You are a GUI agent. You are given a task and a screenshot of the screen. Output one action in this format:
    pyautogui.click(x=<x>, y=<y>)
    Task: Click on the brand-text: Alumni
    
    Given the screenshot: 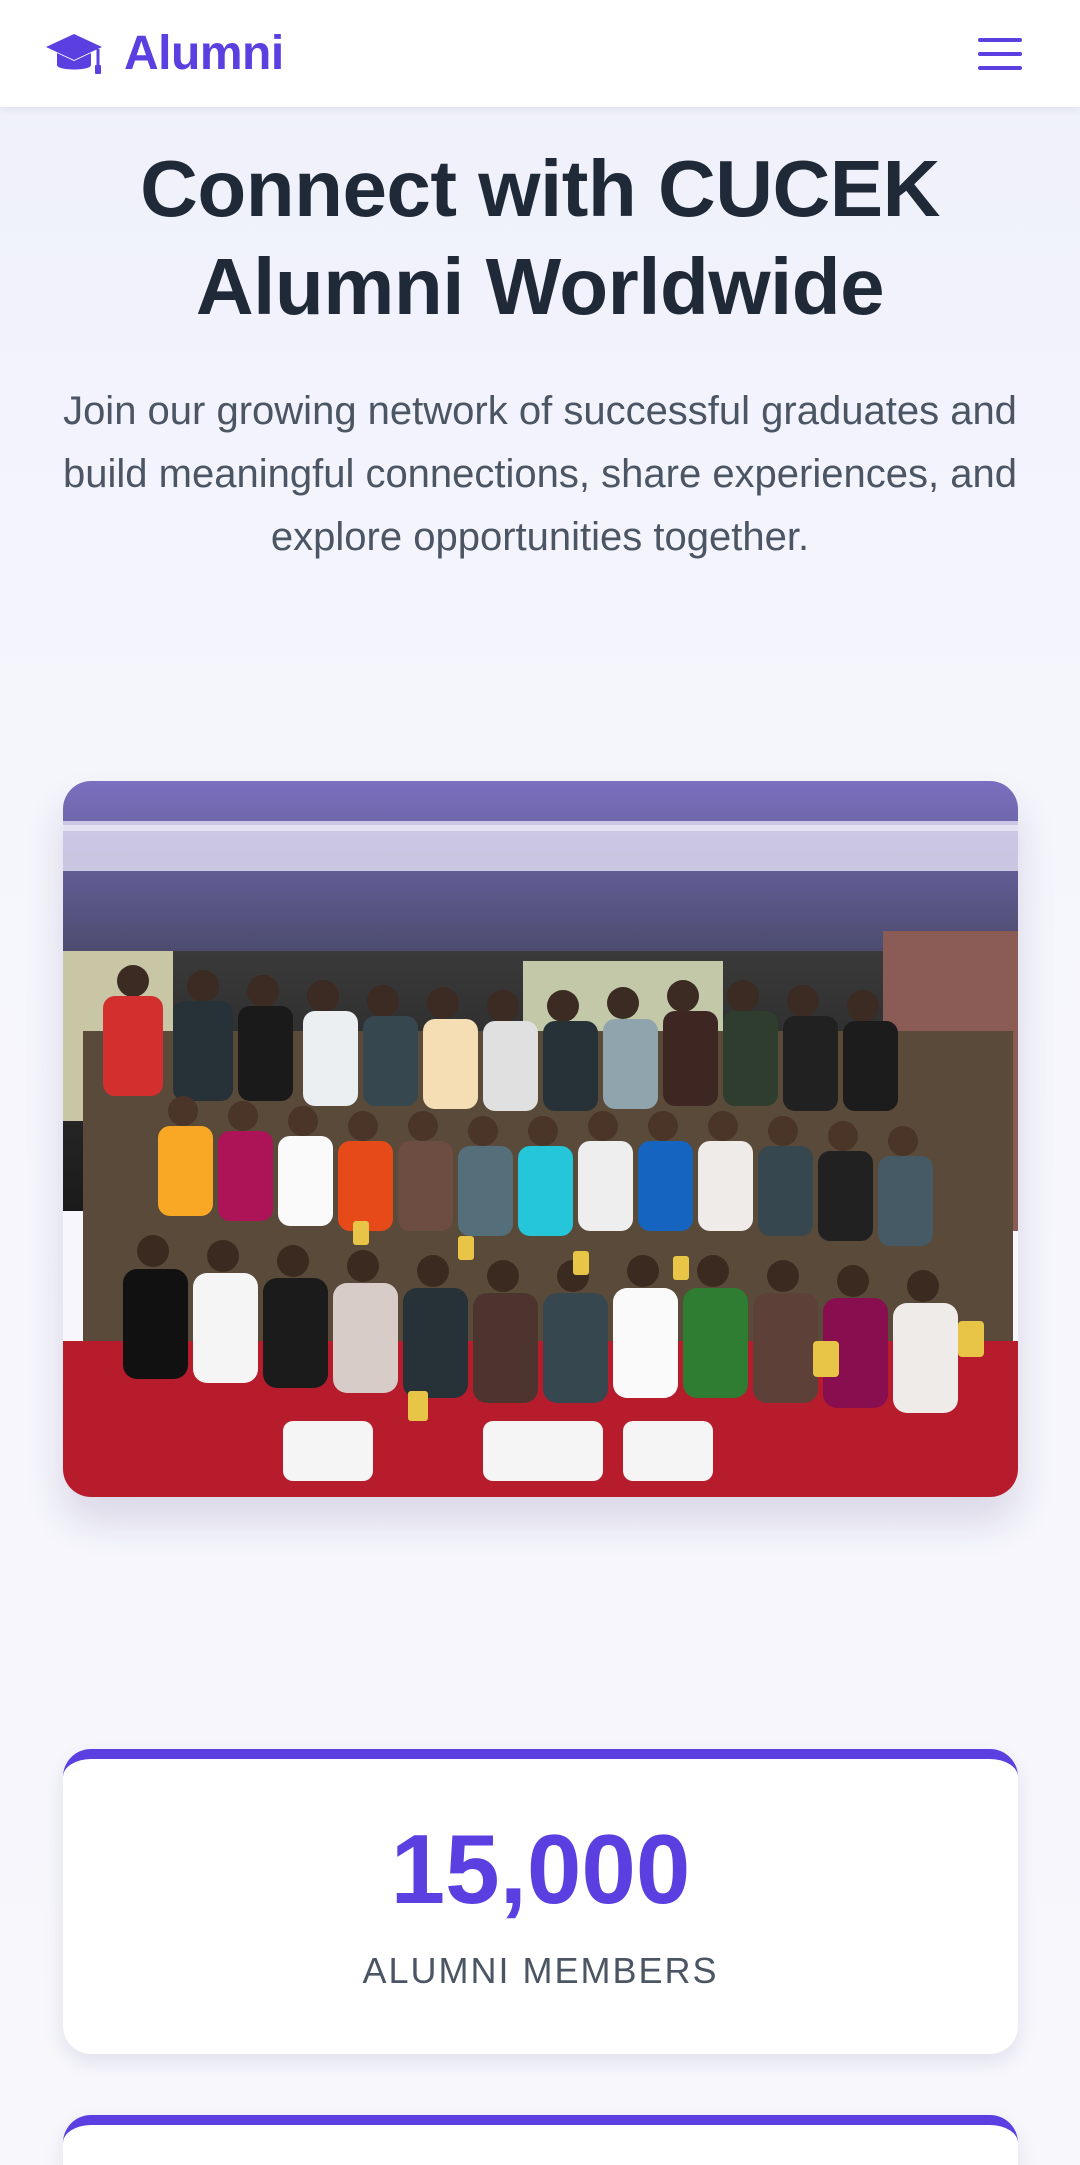 What is the action you would take?
    pyautogui.click(x=204, y=53)
    